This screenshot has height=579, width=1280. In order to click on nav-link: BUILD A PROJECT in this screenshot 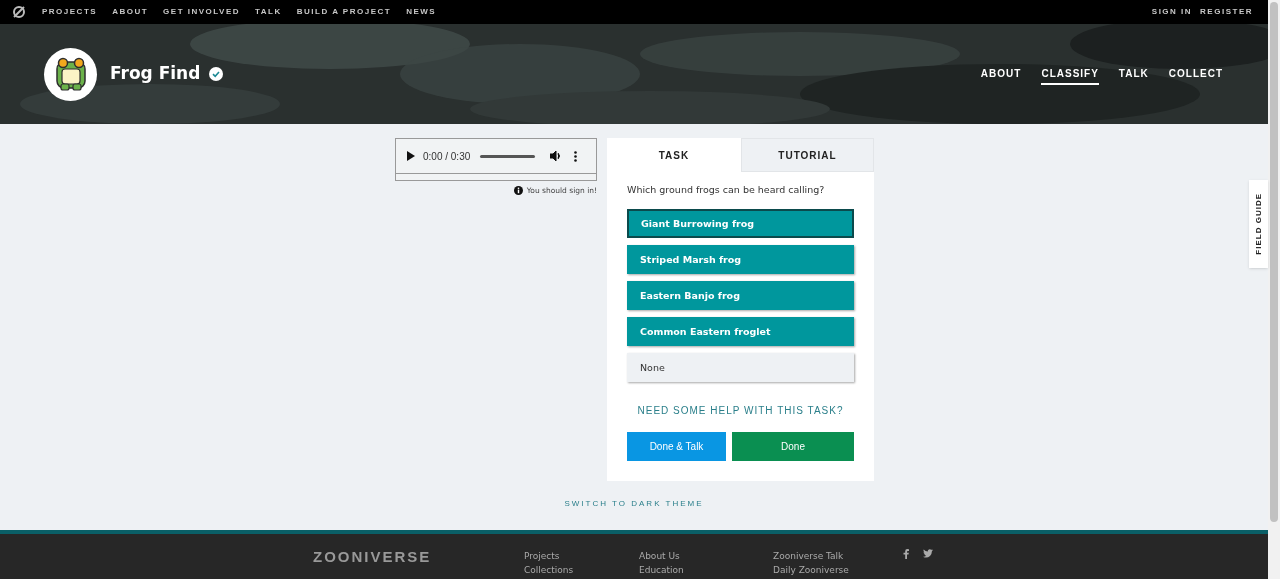, I will do `click(344, 12)`.